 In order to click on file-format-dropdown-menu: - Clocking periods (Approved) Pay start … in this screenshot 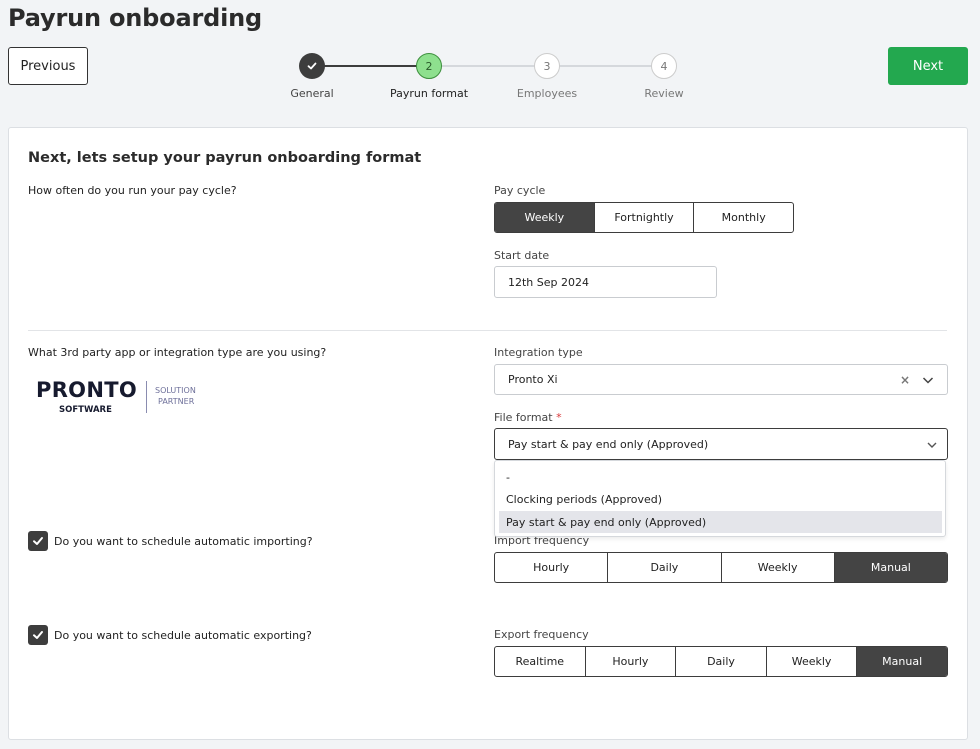, I will do `click(720, 498)`.